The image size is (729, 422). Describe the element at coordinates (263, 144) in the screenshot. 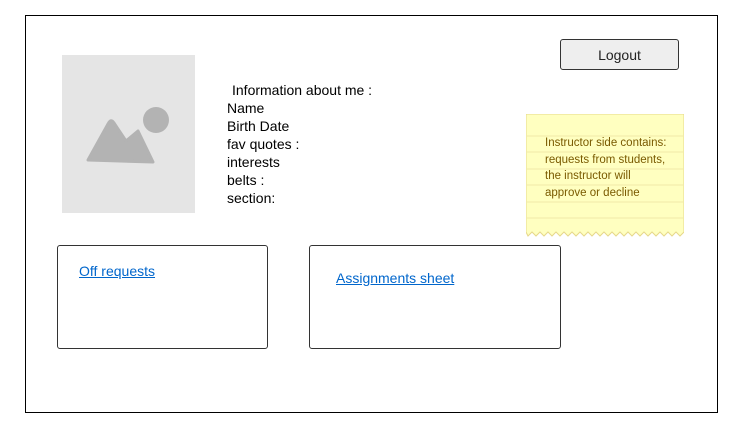

I see `info-field-fav-quotes: fav quotes :` at that location.